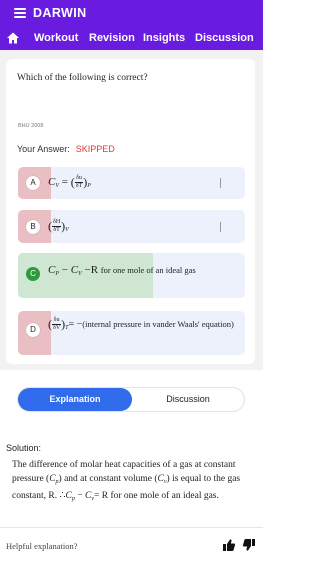  I want to click on nav-item-revision: Revision, so click(112, 38).